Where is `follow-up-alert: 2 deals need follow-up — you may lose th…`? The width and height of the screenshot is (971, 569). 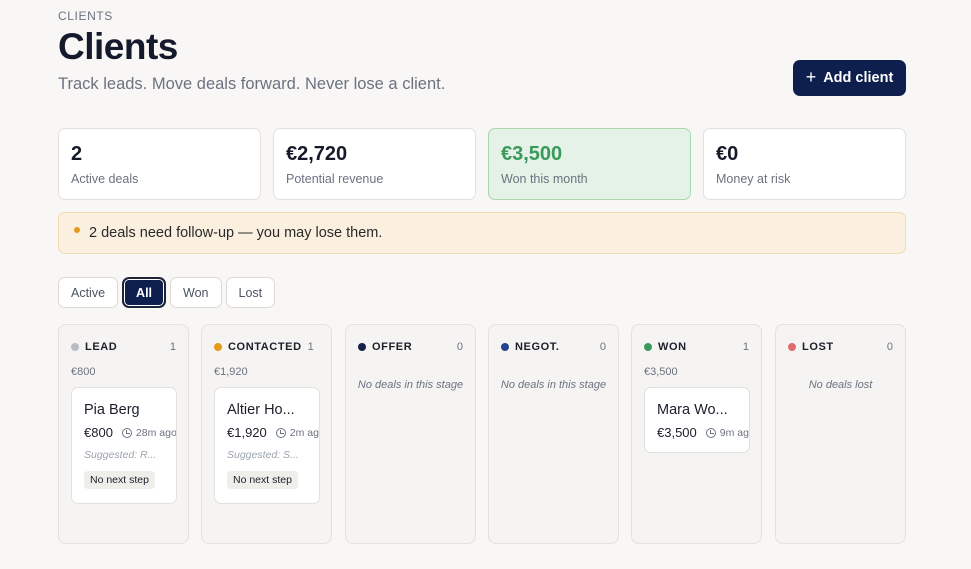
follow-up-alert: 2 deals need follow-up — you may lose th… is located at coordinates (482, 233).